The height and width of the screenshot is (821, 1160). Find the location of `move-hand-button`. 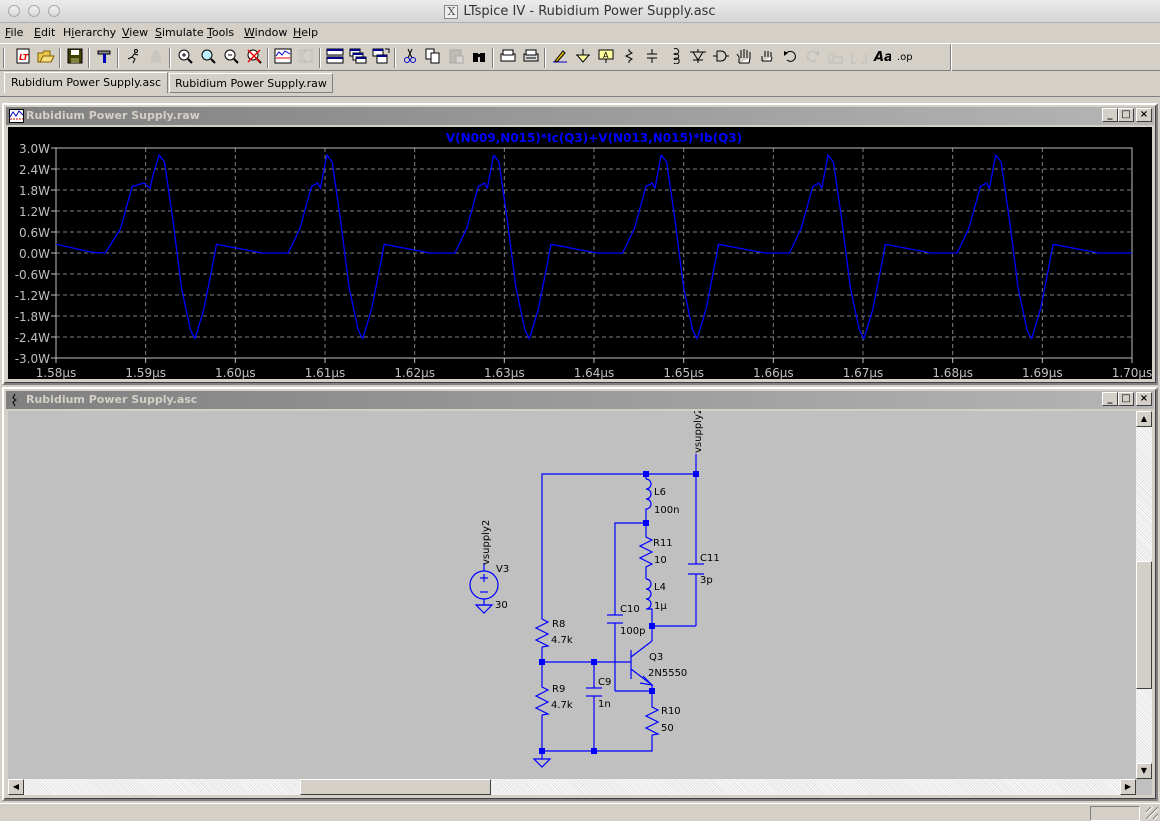

move-hand-button is located at coordinates (744, 58).